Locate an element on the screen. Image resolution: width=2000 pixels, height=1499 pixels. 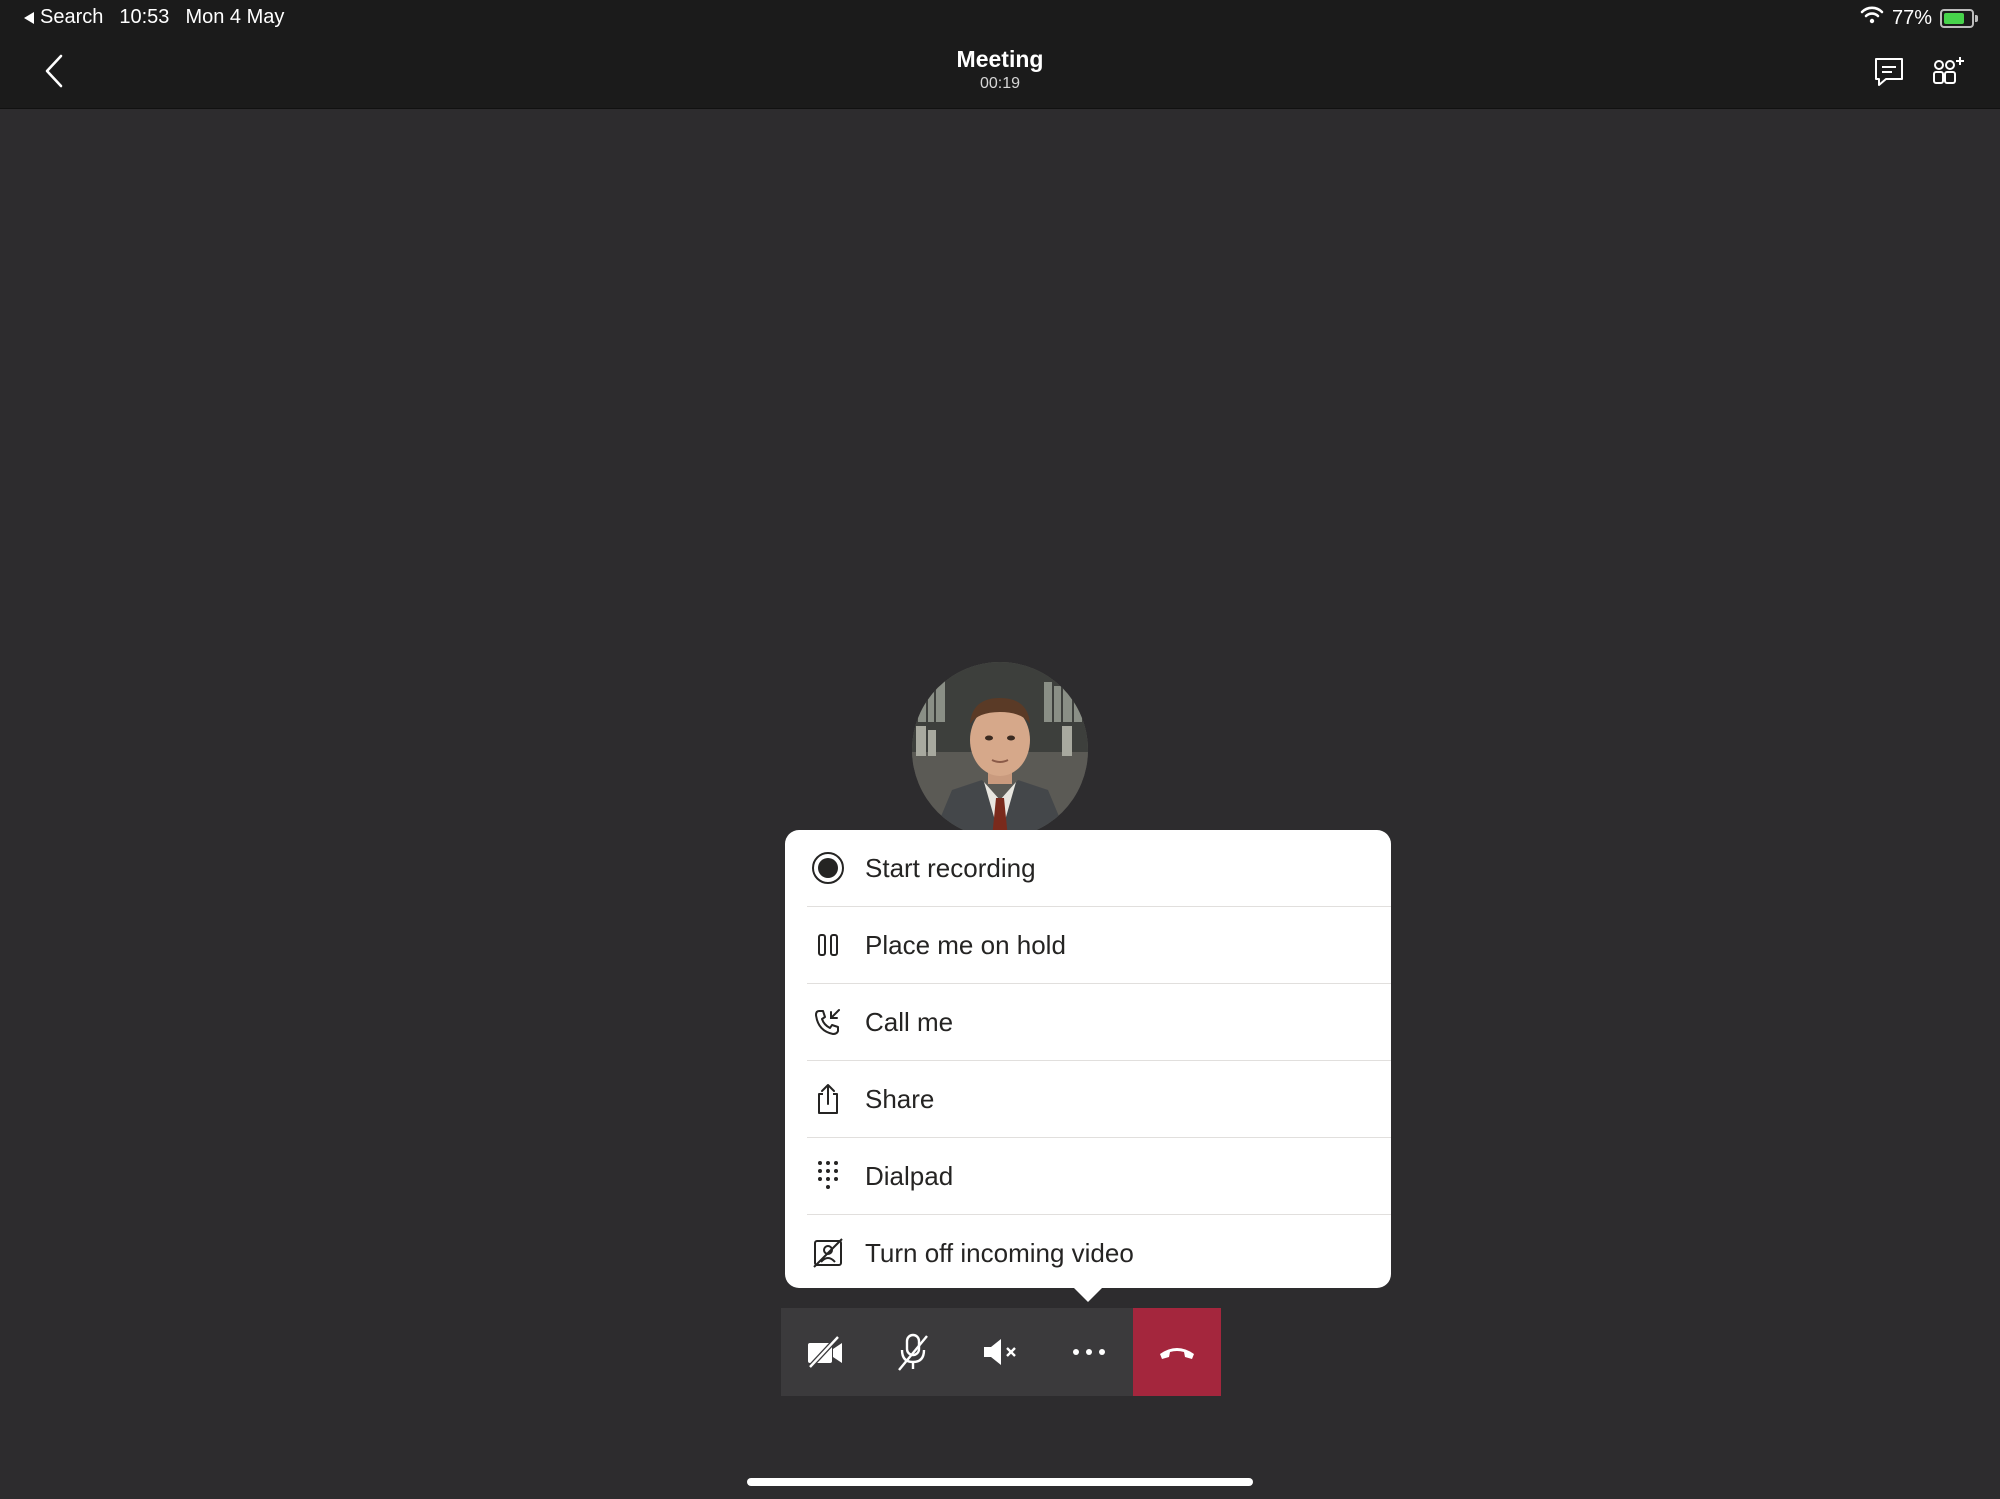
home-indicator is located at coordinates (1000, 1482).